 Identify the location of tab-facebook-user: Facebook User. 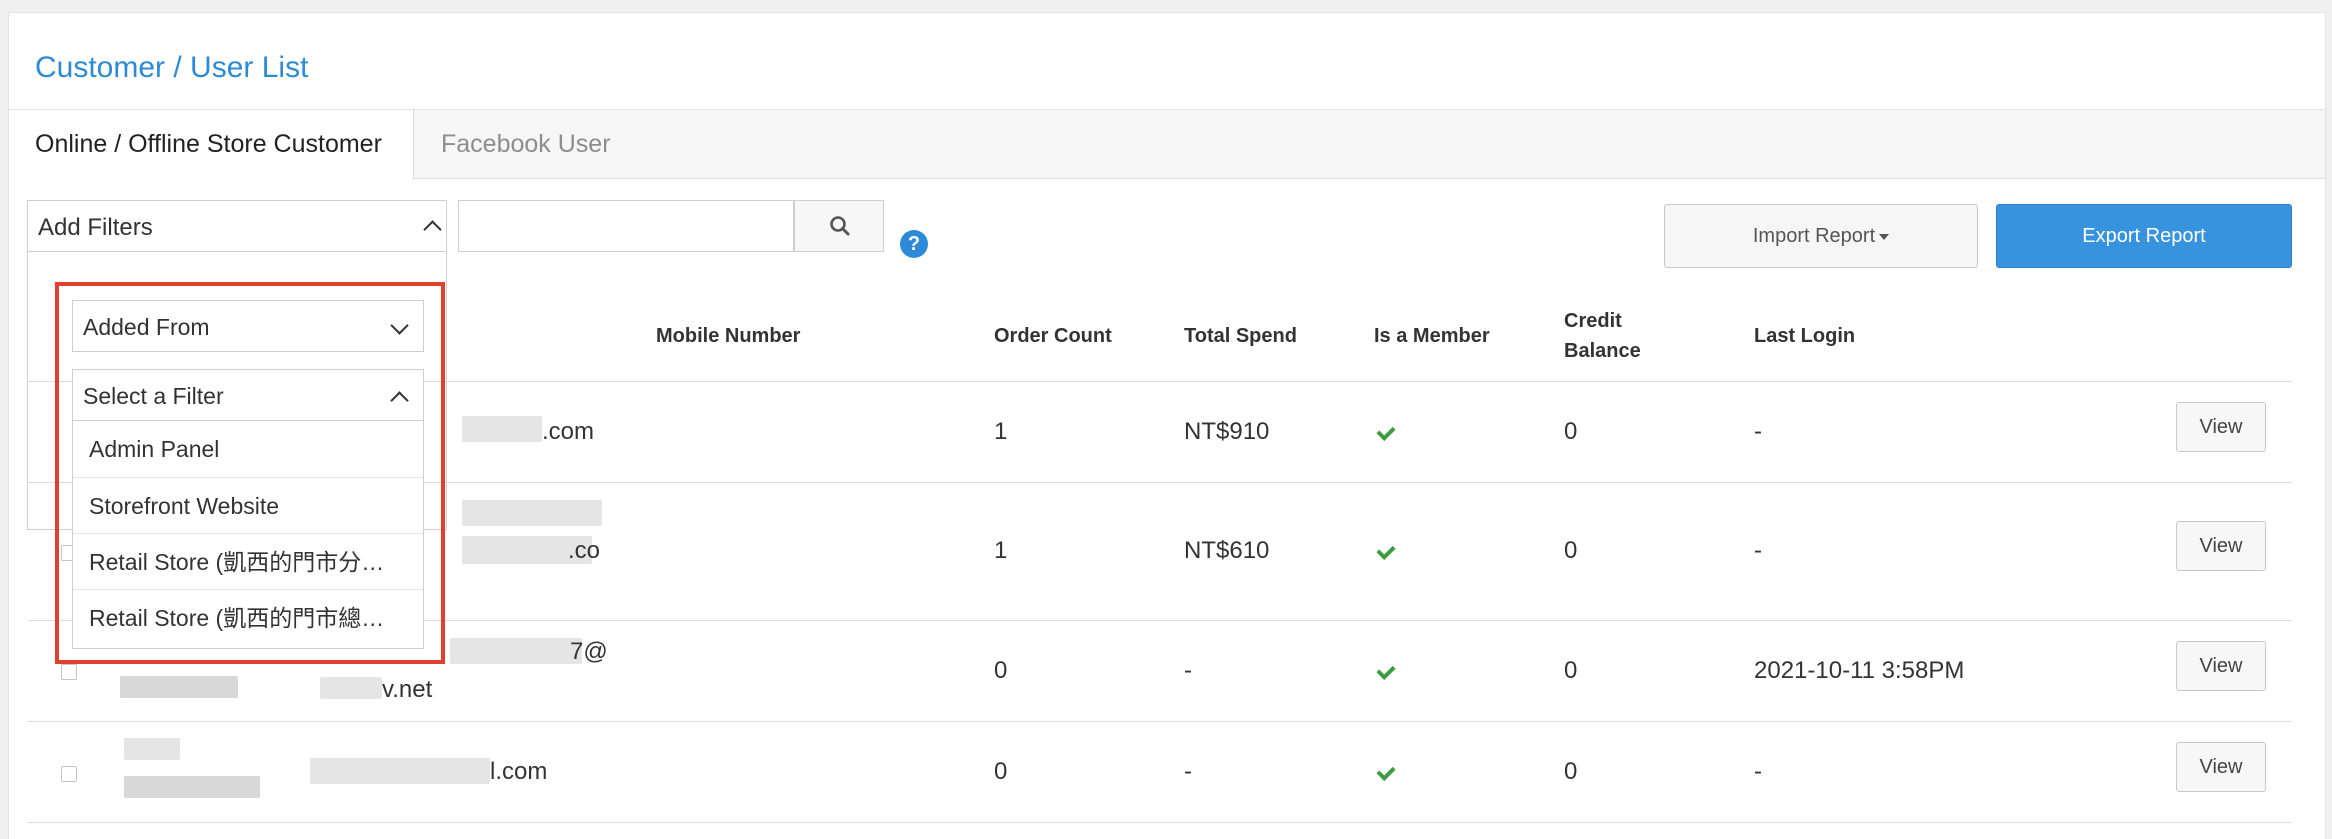
(526, 144).